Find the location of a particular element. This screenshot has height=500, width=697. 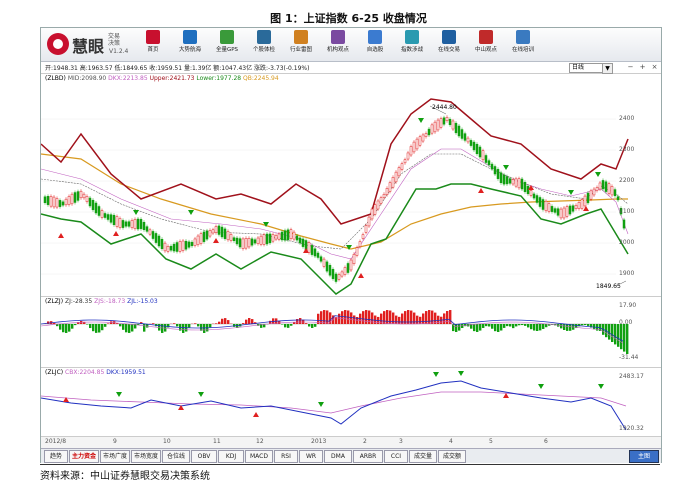

fund-flow-chart is located at coordinates (351, 332).